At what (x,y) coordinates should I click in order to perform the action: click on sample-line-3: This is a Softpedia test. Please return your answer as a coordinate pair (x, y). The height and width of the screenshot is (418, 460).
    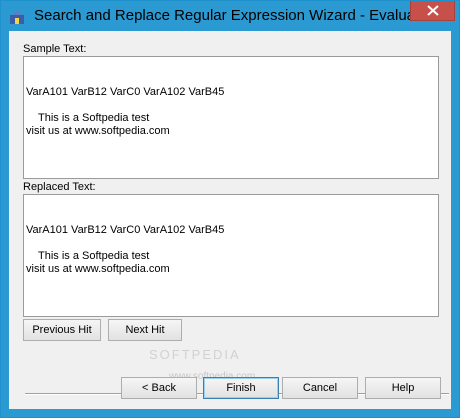
    Looking at the image, I should click on (88, 118).